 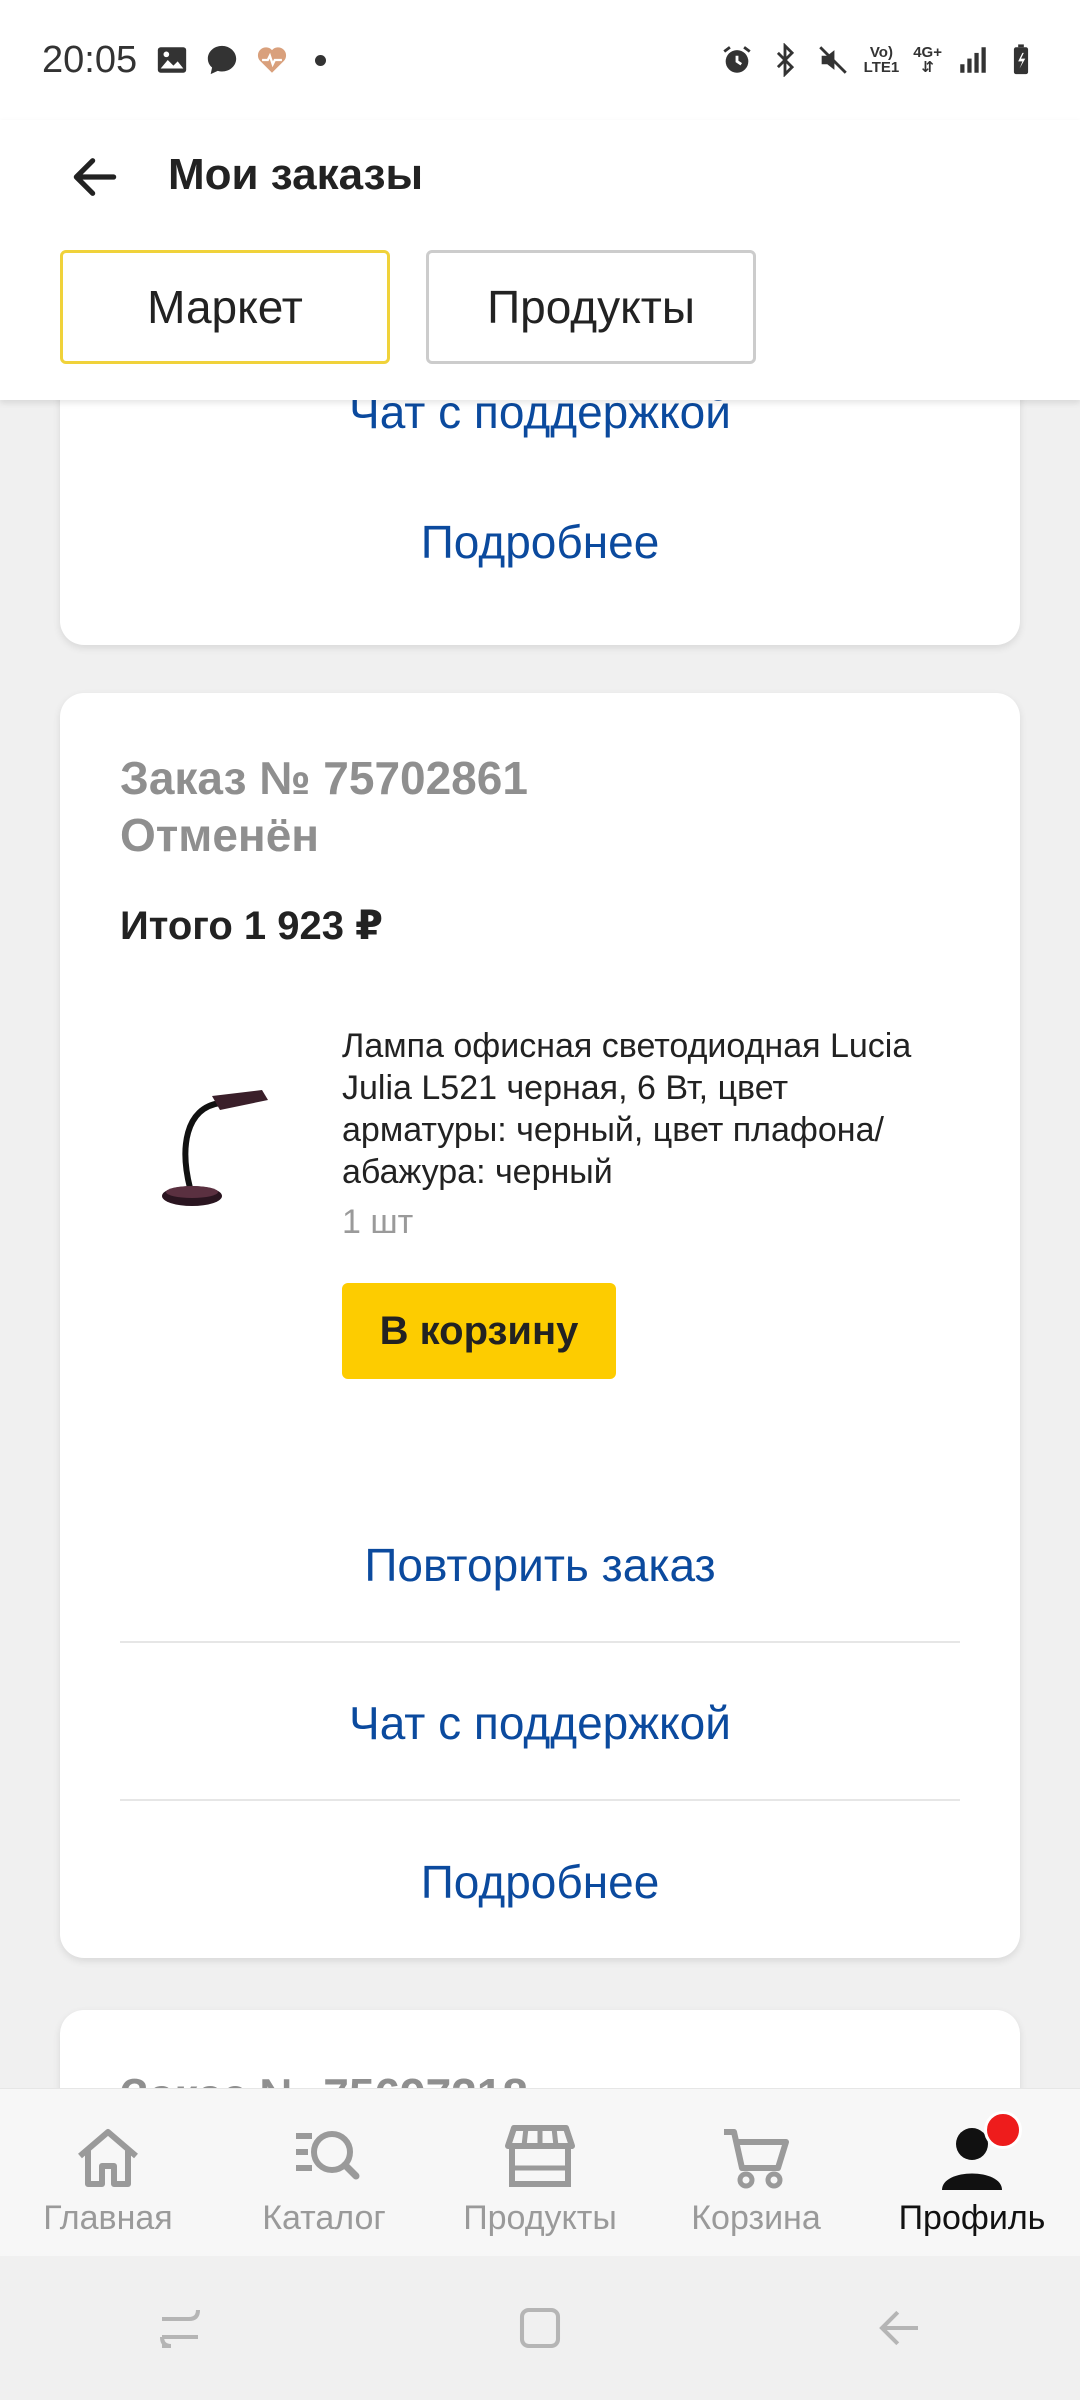 I want to click on battery-charging-icon, so click(x=1021, y=59).